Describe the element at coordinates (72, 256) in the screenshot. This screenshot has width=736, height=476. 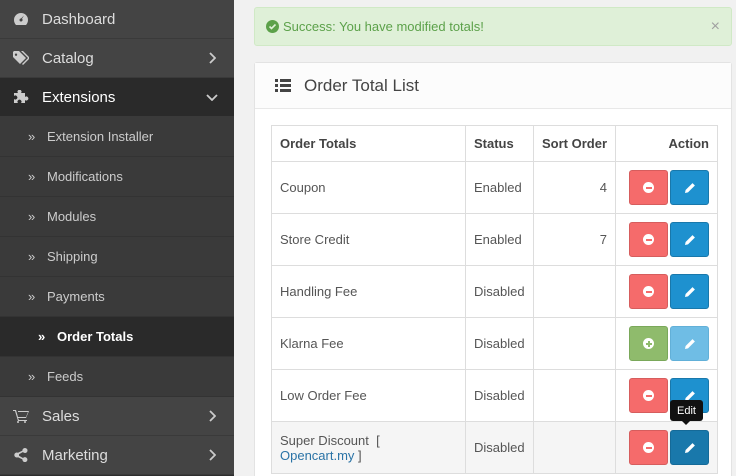
I see `sidebar-item-label: Shipping` at that location.